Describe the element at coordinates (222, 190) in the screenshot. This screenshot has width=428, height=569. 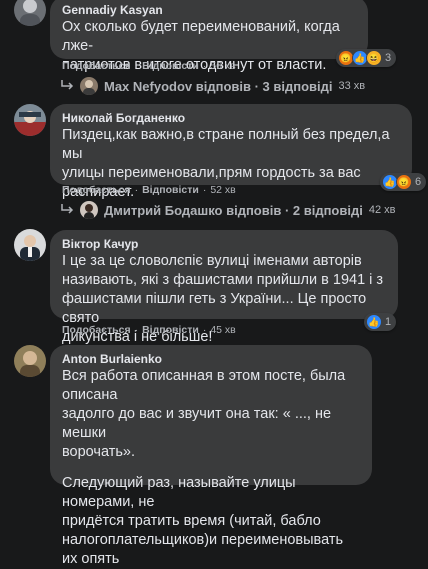
I see `timestamp: 52 хв` at that location.